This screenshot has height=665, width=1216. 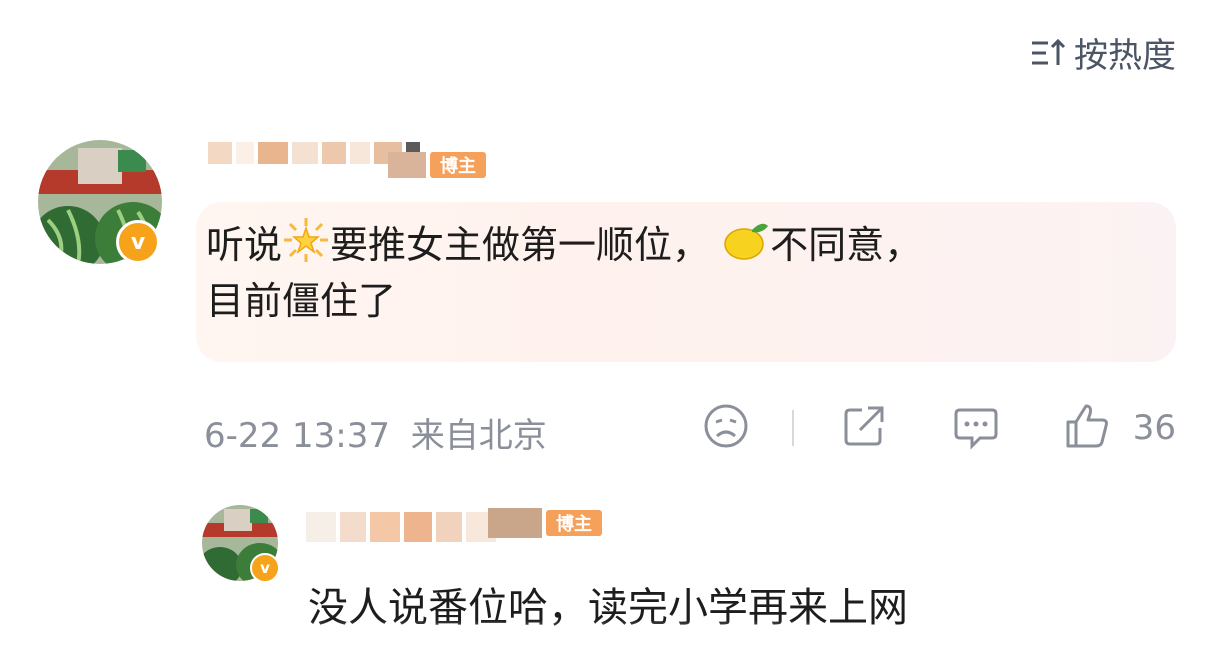 What do you see at coordinates (746, 241) in the screenshot?
I see `lemon-emoji-icon` at bounding box center [746, 241].